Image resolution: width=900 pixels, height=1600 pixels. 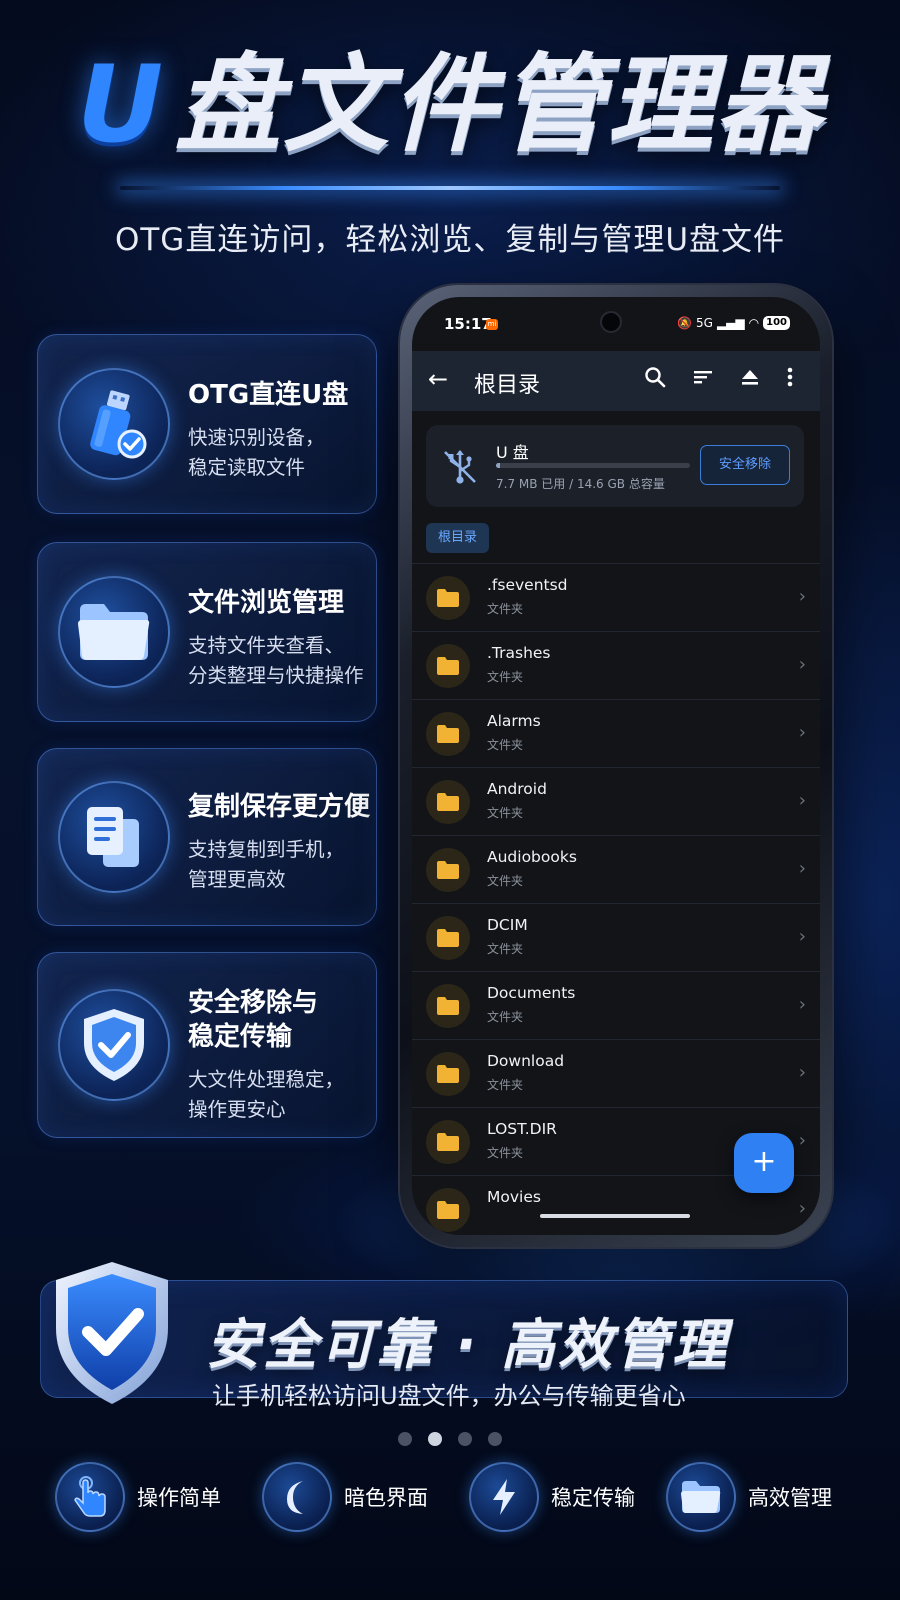 What do you see at coordinates (615, 1216) in the screenshot?
I see `home-indicator` at bounding box center [615, 1216].